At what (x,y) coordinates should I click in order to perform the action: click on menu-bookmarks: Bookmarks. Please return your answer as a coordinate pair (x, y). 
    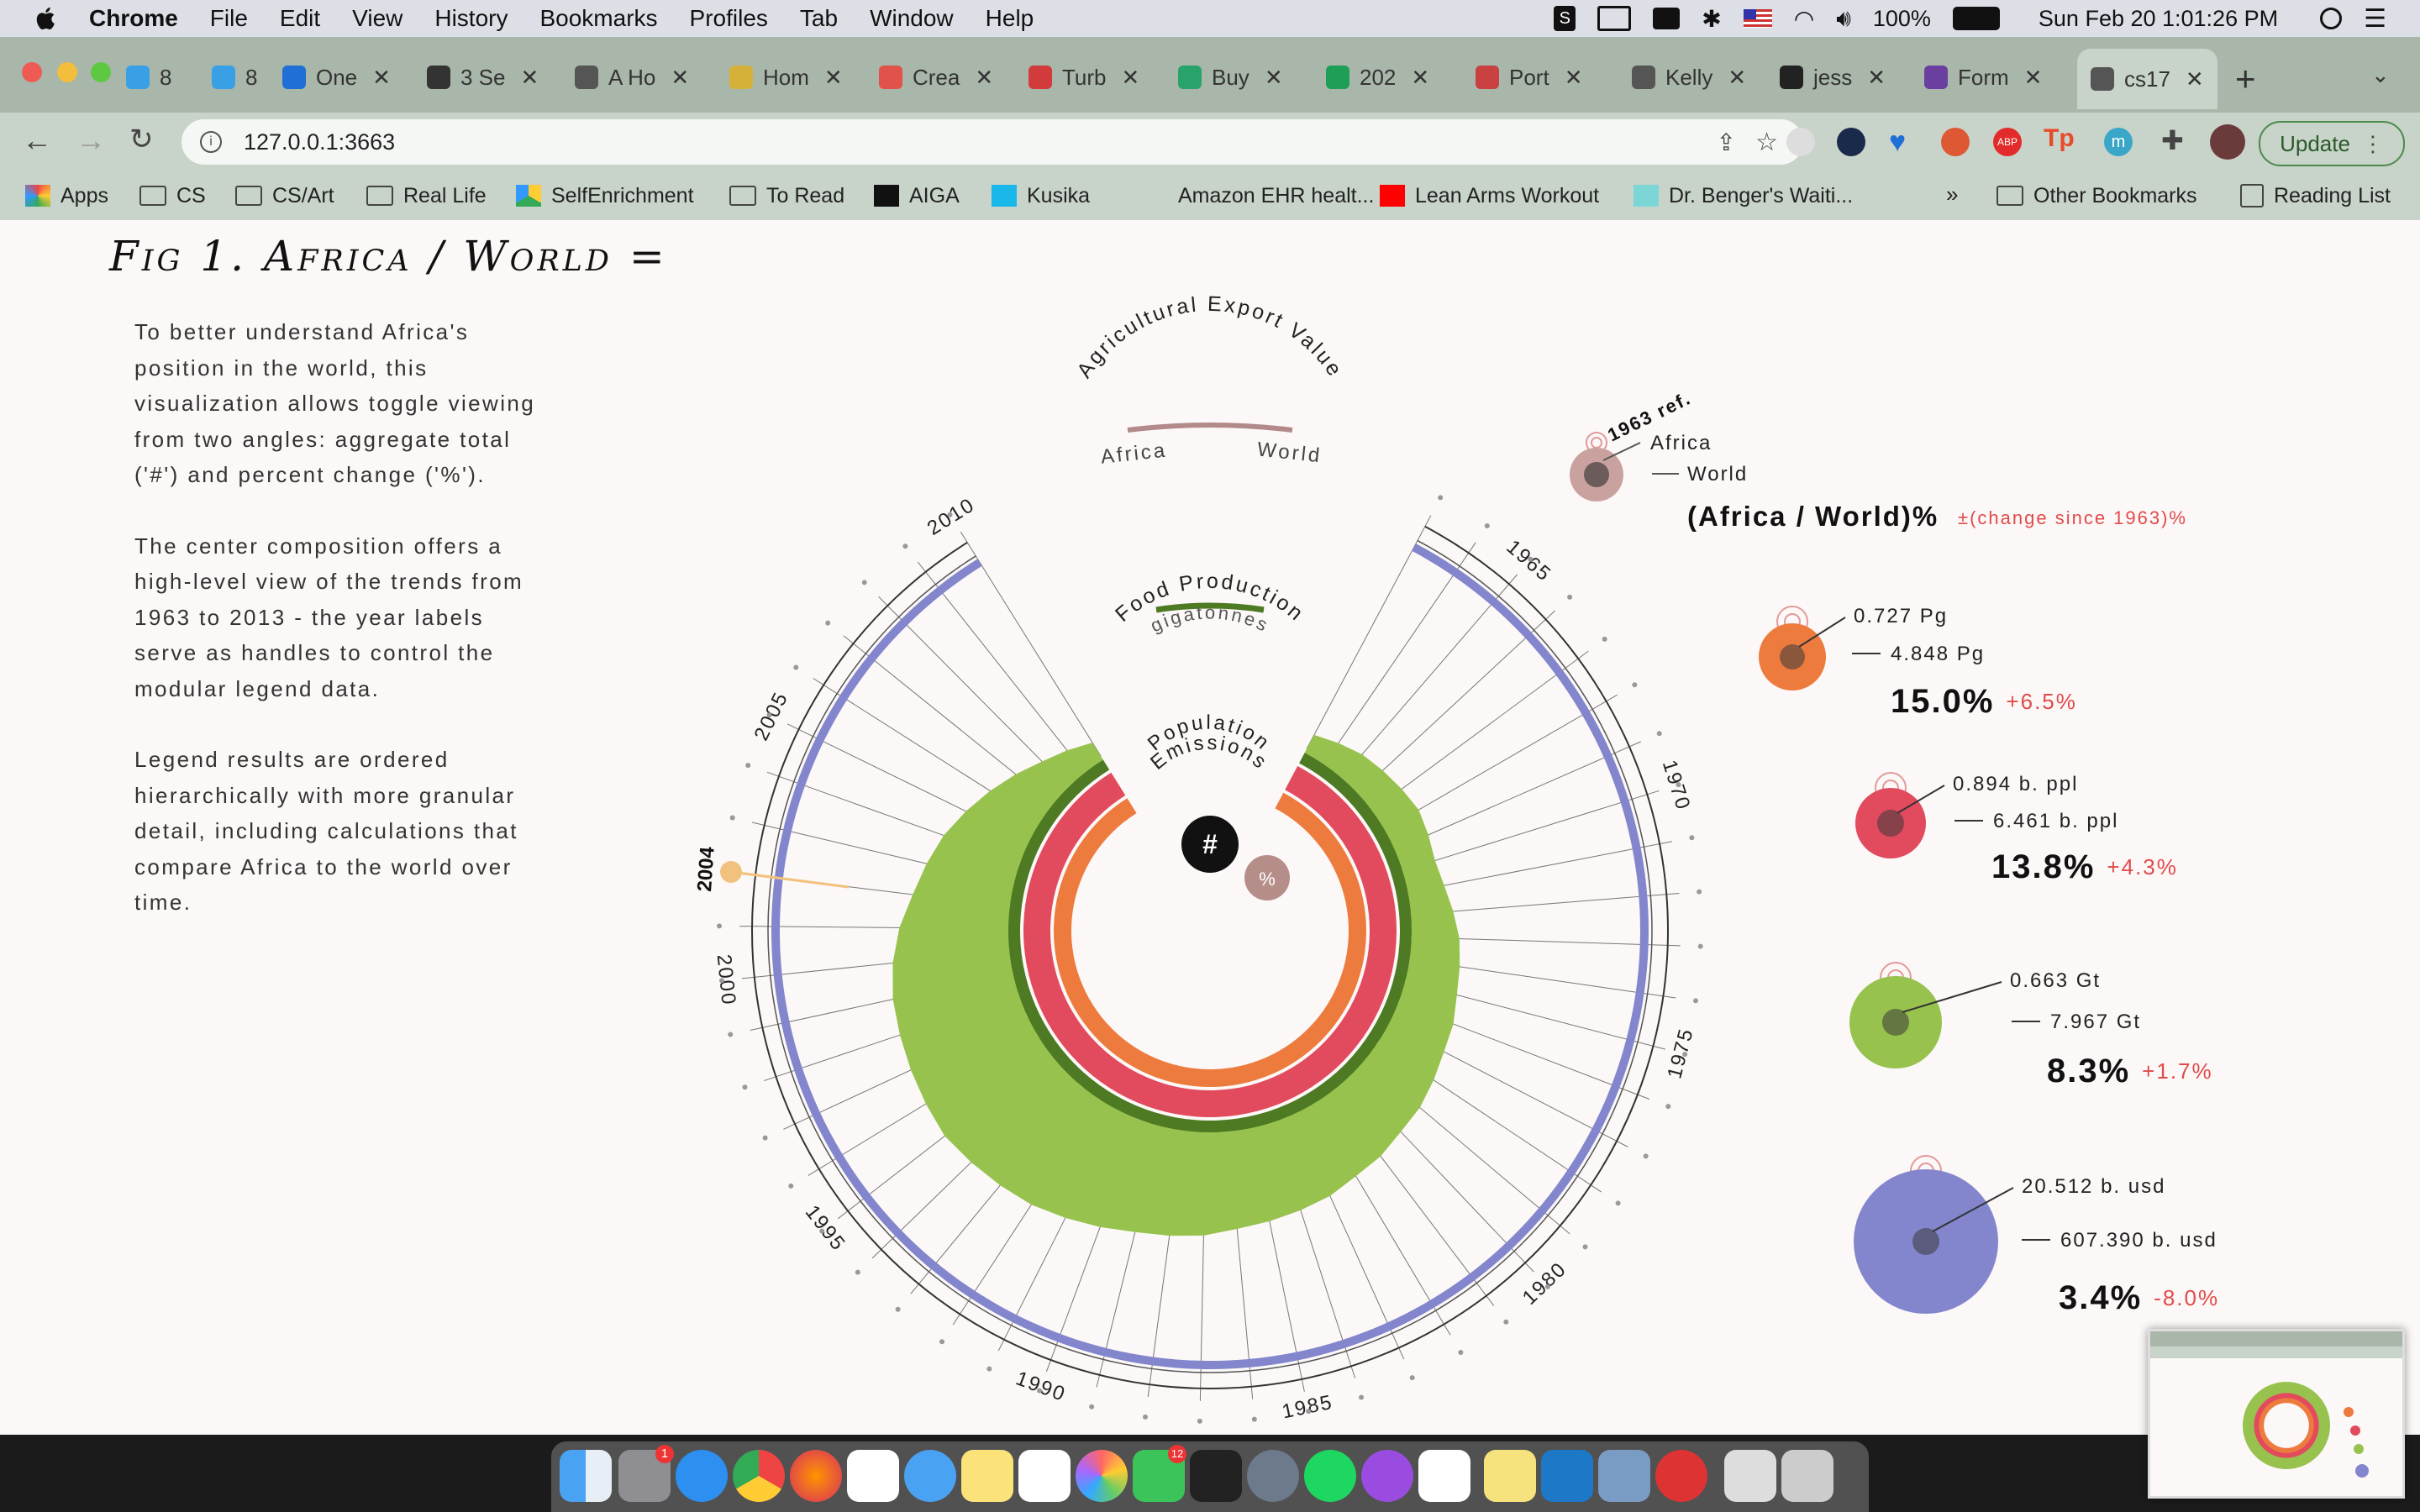
    Looking at the image, I should click on (598, 18).